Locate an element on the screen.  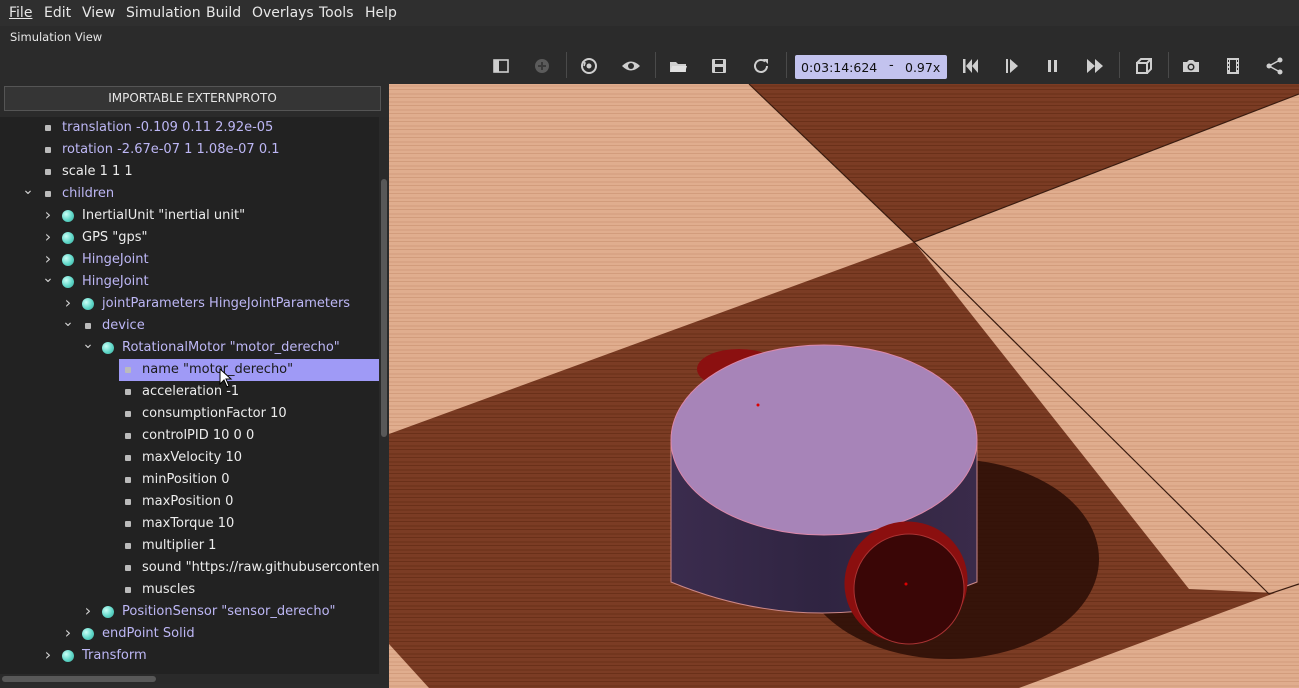
tree-horizontal-scrollbar is located at coordinates (189, 679).